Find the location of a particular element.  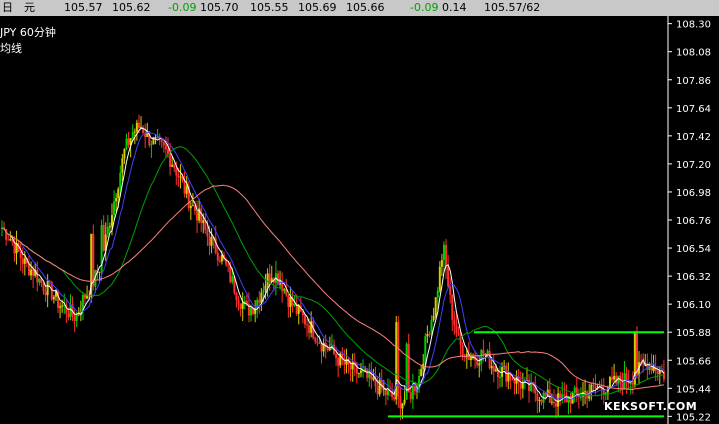

yuan-label: 元 is located at coordinates (29, 7).